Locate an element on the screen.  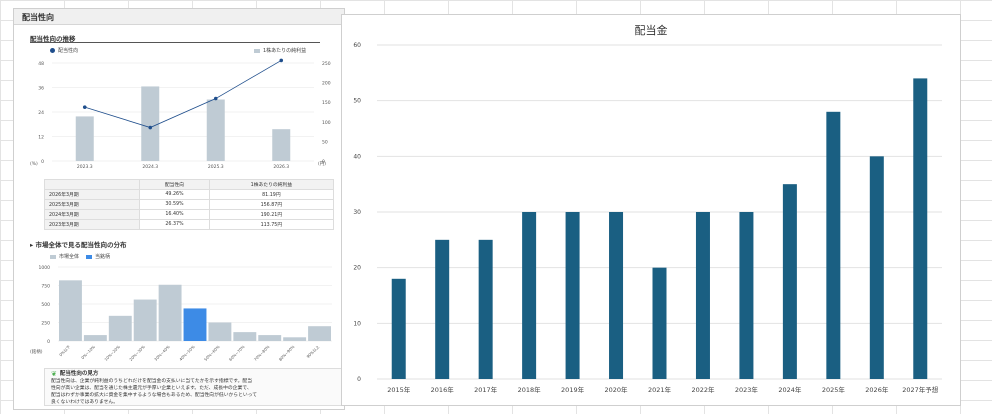
market-legend-marker is located at coordinates (53, 256).